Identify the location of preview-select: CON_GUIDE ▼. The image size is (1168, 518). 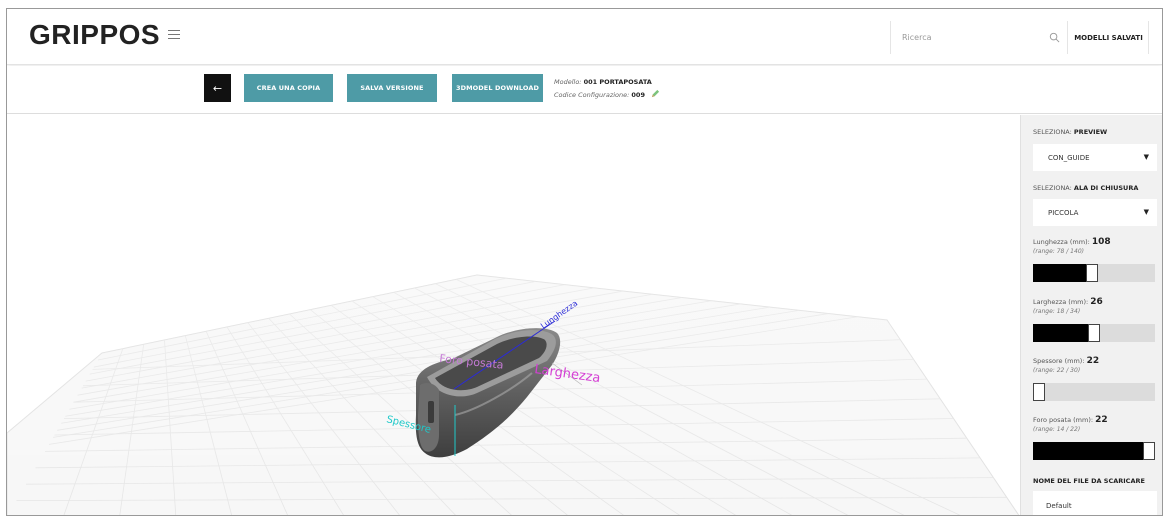
(1095, 157).